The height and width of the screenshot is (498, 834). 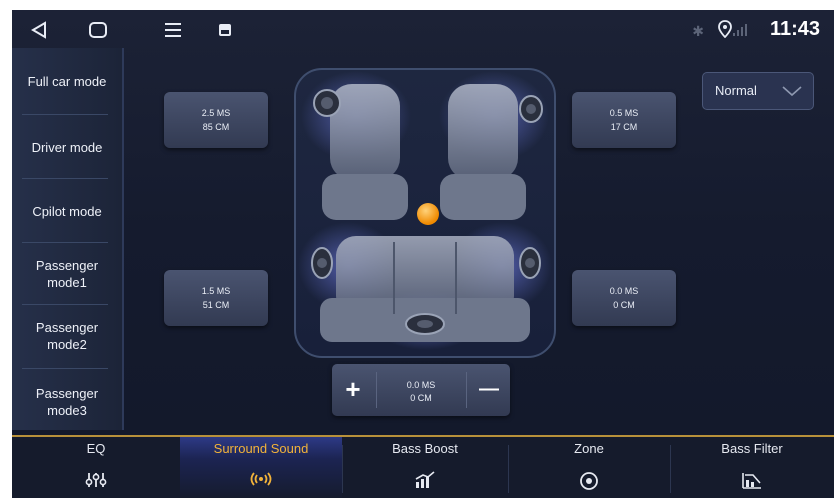 I want to click on speaker-rear-right-icon, so click(x=530, y=263).